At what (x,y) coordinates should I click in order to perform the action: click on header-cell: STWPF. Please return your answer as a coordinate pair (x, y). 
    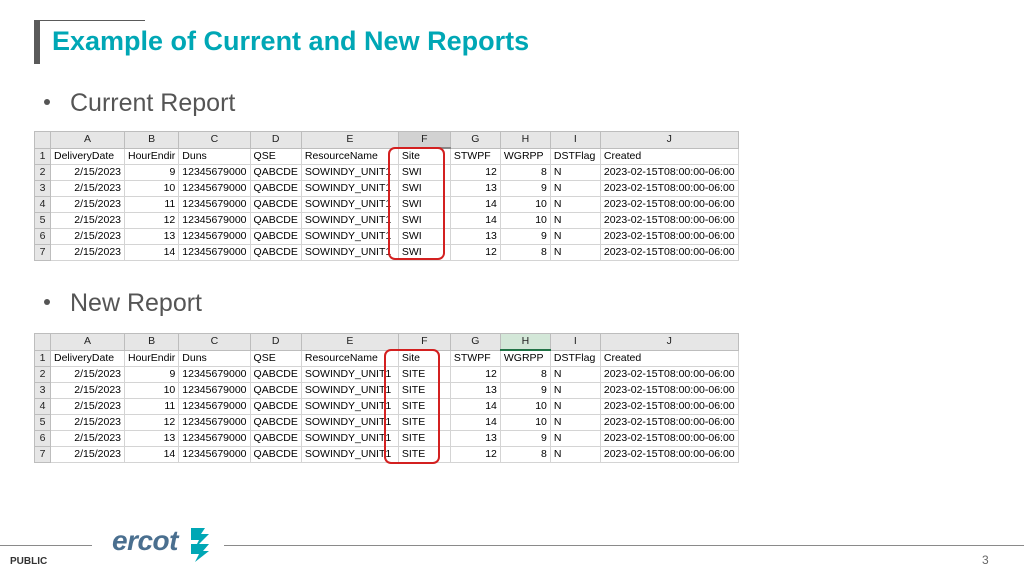
    Looking at the image, I should click on (475, 156).